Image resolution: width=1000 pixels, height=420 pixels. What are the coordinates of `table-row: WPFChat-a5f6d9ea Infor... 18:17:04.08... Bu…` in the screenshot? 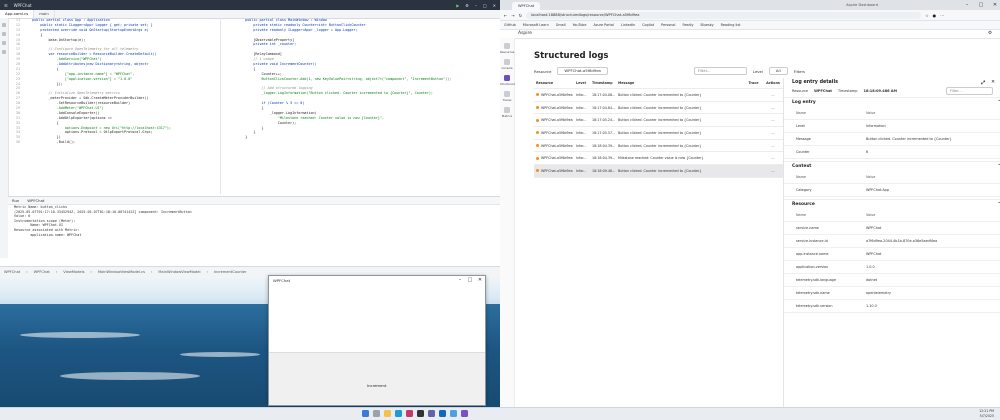 It's located at (659, 95).